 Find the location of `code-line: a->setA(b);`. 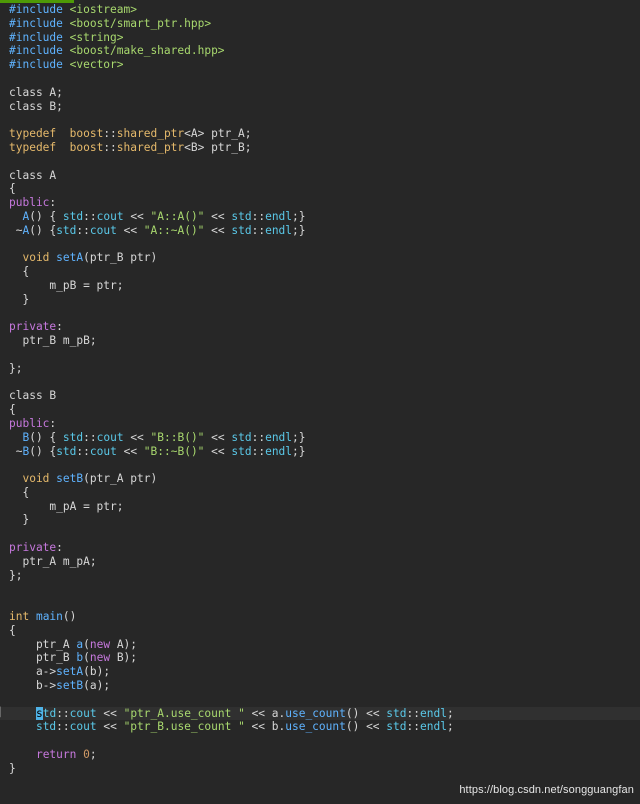

code-line: a->setA(b); is located at coordinates (320, 672).